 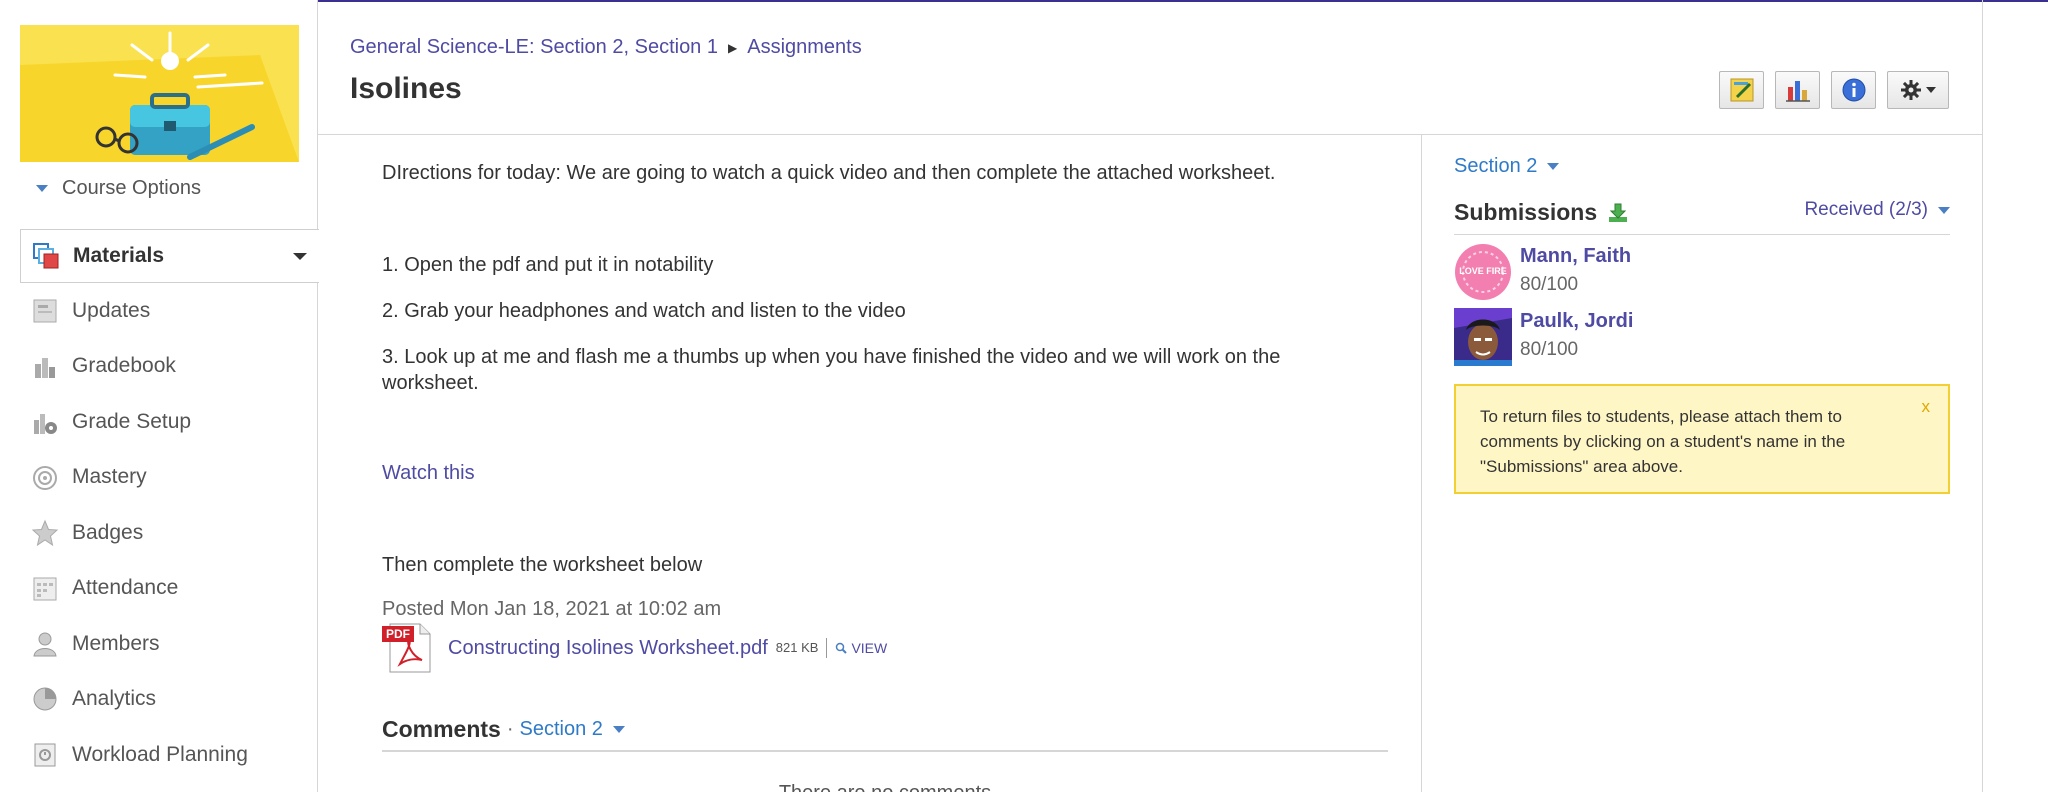 What do you see at coordinates (169, 644) in the screenshot?
I see `sidebar-item-members: Members` at bounding box center [169, 644].